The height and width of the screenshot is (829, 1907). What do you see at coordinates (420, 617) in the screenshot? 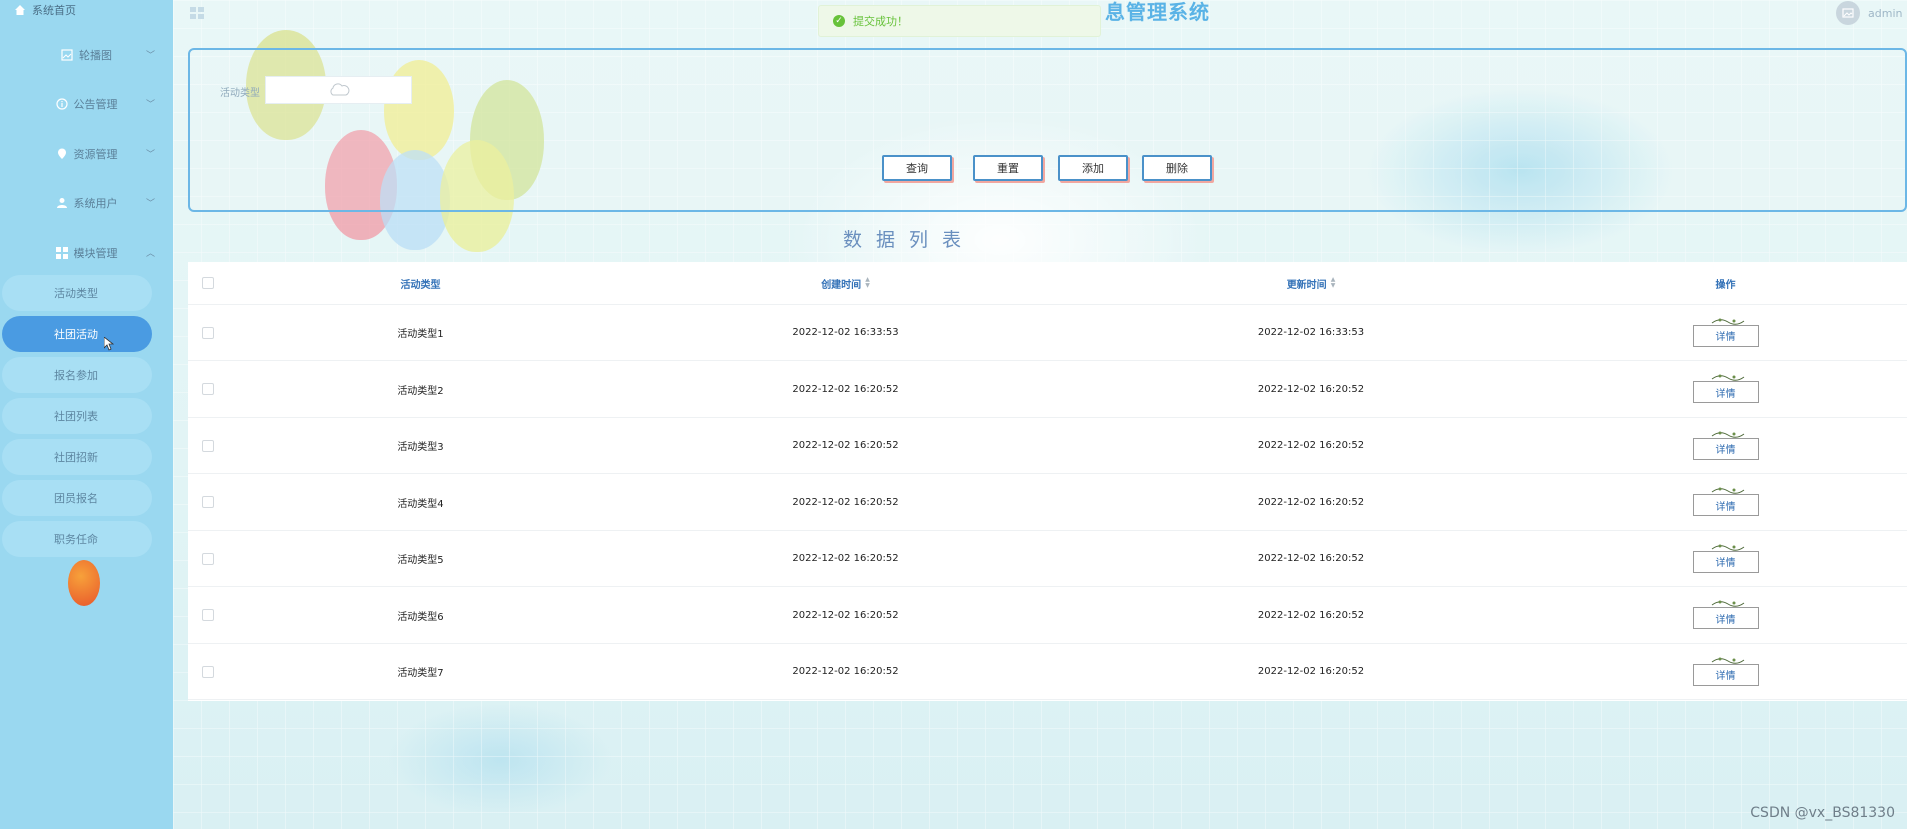
I see `cell-activity-type: 活动类型6` at bounding box center [420, 617].